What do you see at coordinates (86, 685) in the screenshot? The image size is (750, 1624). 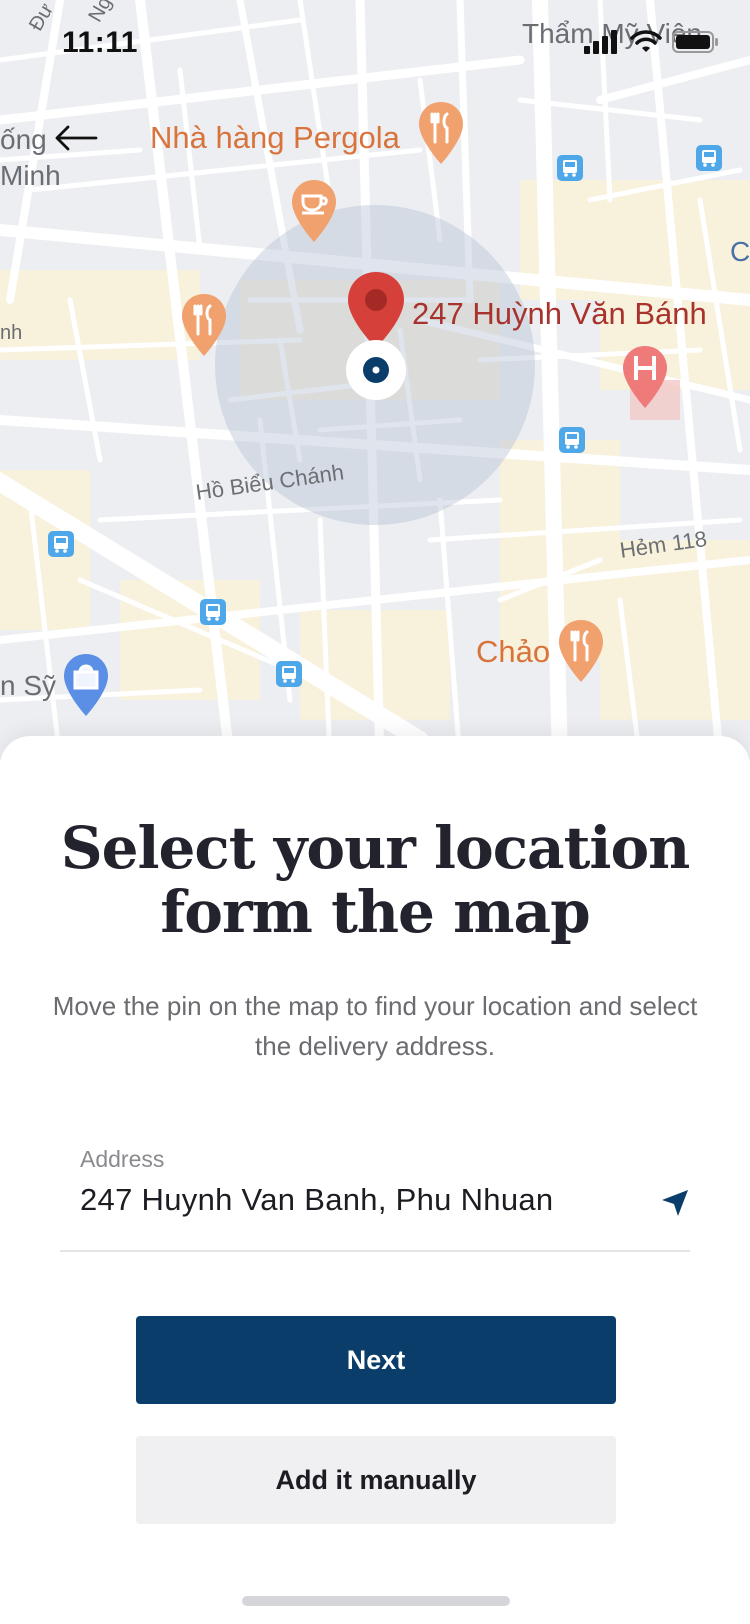 I see `shopping-pin-icon` at bounding box center [86, 685].